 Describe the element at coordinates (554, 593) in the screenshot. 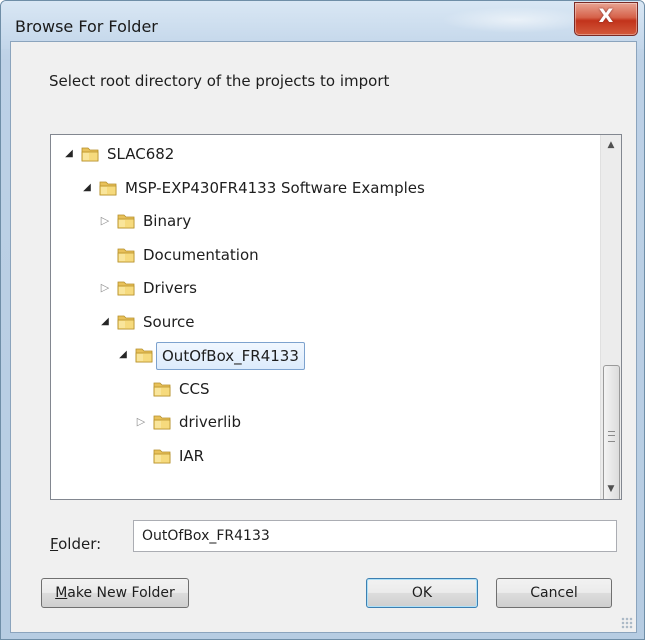

I see `cancel-button: Cancel` at that location.